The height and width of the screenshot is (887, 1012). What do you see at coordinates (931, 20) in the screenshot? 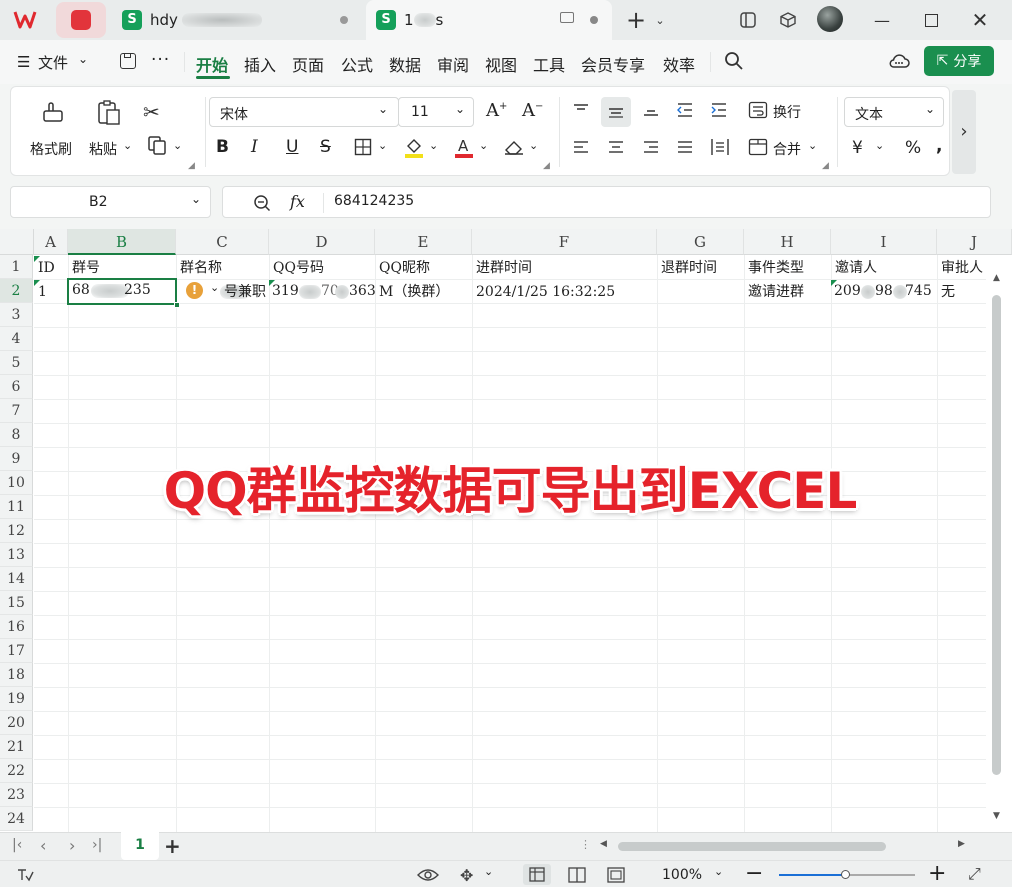
I see `maximize-icon` at bounding box center [931, 20].